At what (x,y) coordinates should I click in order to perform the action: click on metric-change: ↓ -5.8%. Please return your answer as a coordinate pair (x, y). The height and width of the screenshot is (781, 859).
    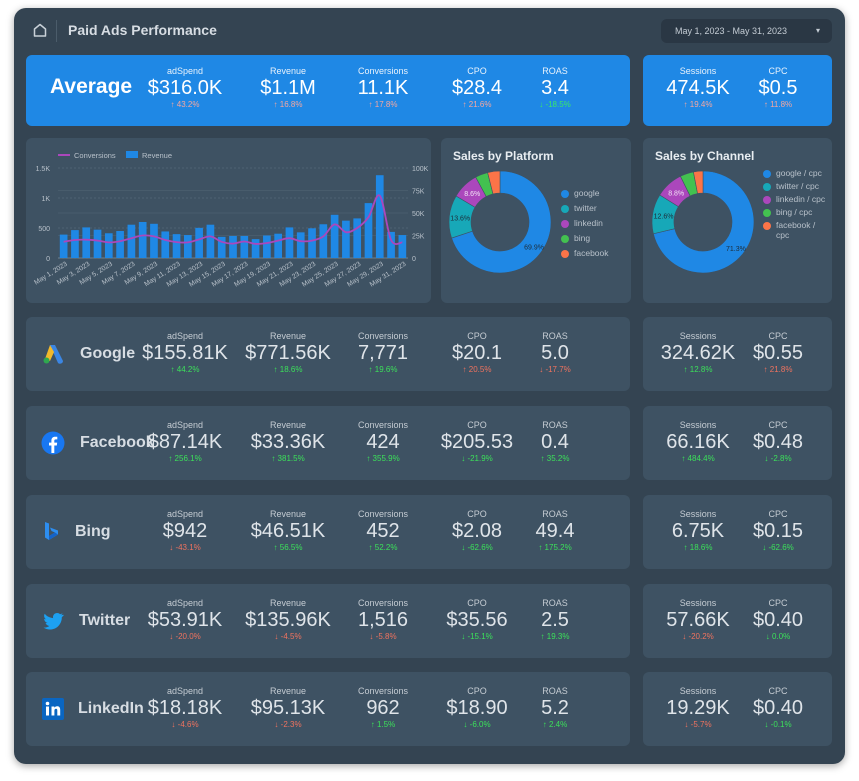
    Looking at the image, I should click on (383, 636).